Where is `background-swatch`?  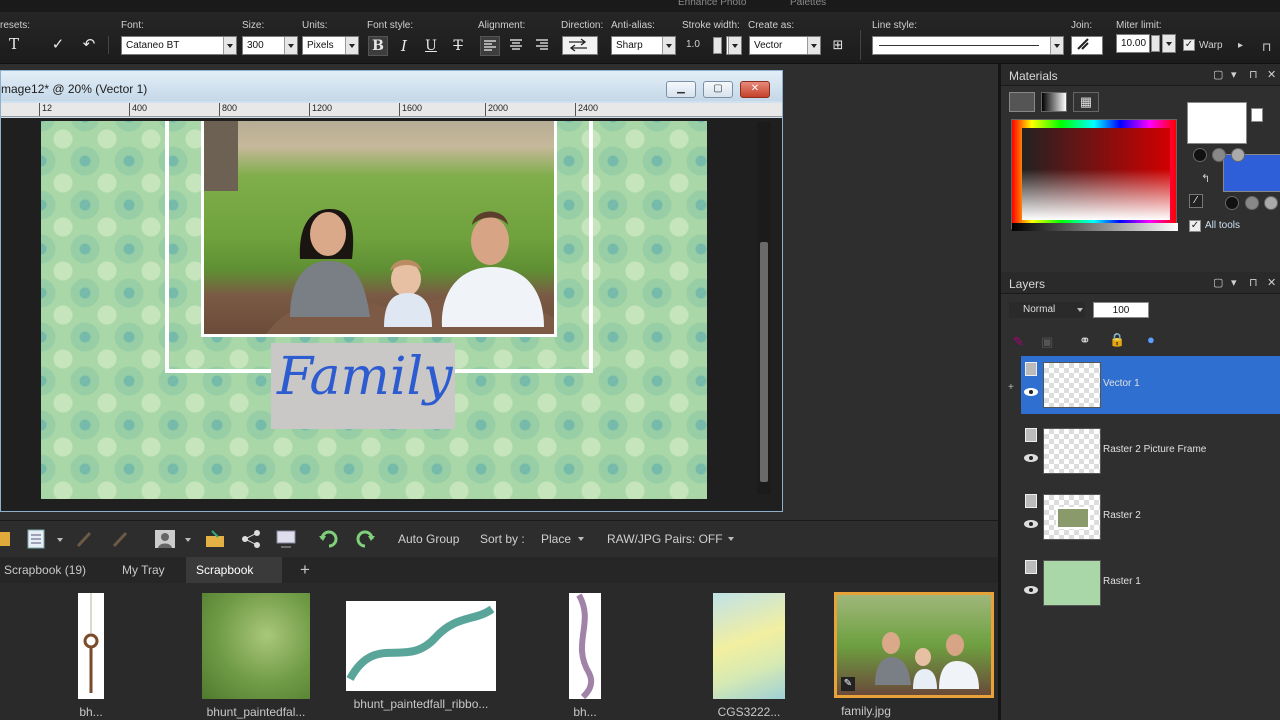 background-swatch is located at coordinates (1251, 173).